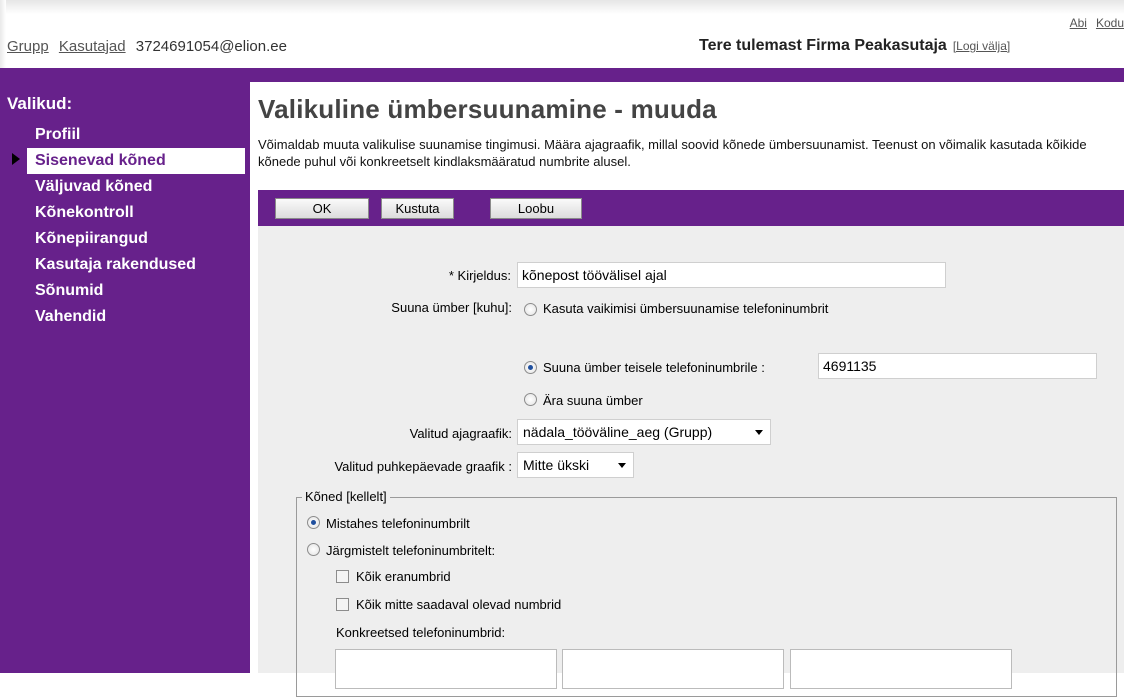 Image resolution: width=1124 pixels, height=697 pixels. What do you see at coordinates (562, 7) in the screenshot?
I see `top-shadow` at bounding box center [562, 7].